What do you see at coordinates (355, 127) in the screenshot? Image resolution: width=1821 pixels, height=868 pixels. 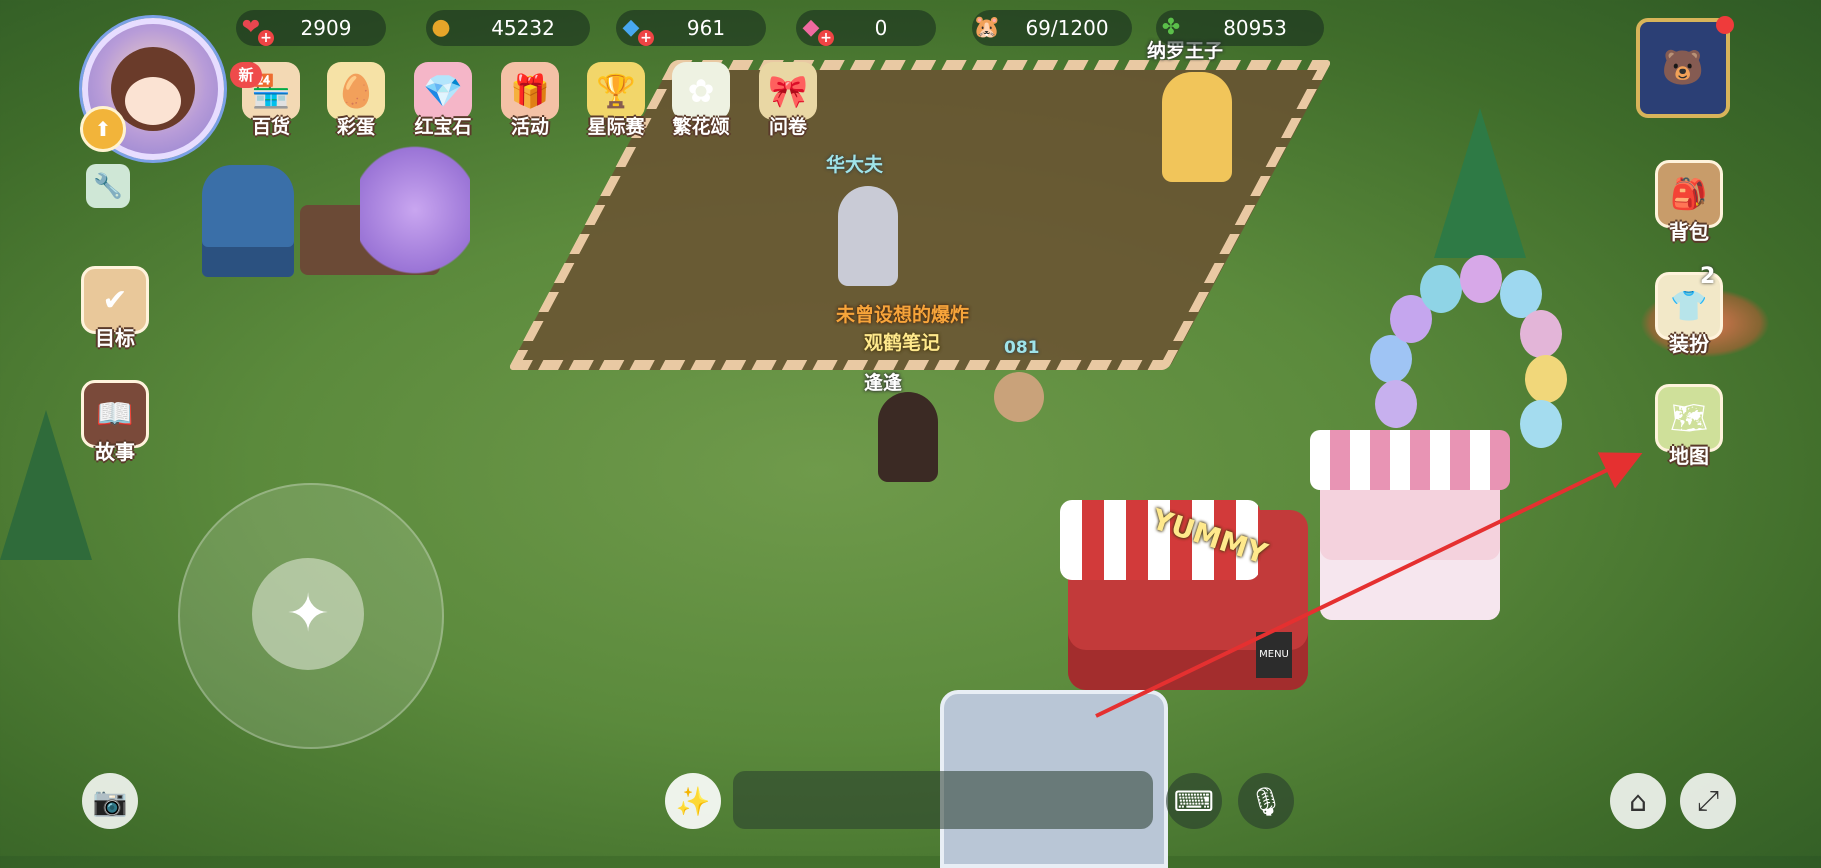 I see `menu-label: 彩蛋` at bounding box center [355, 127].